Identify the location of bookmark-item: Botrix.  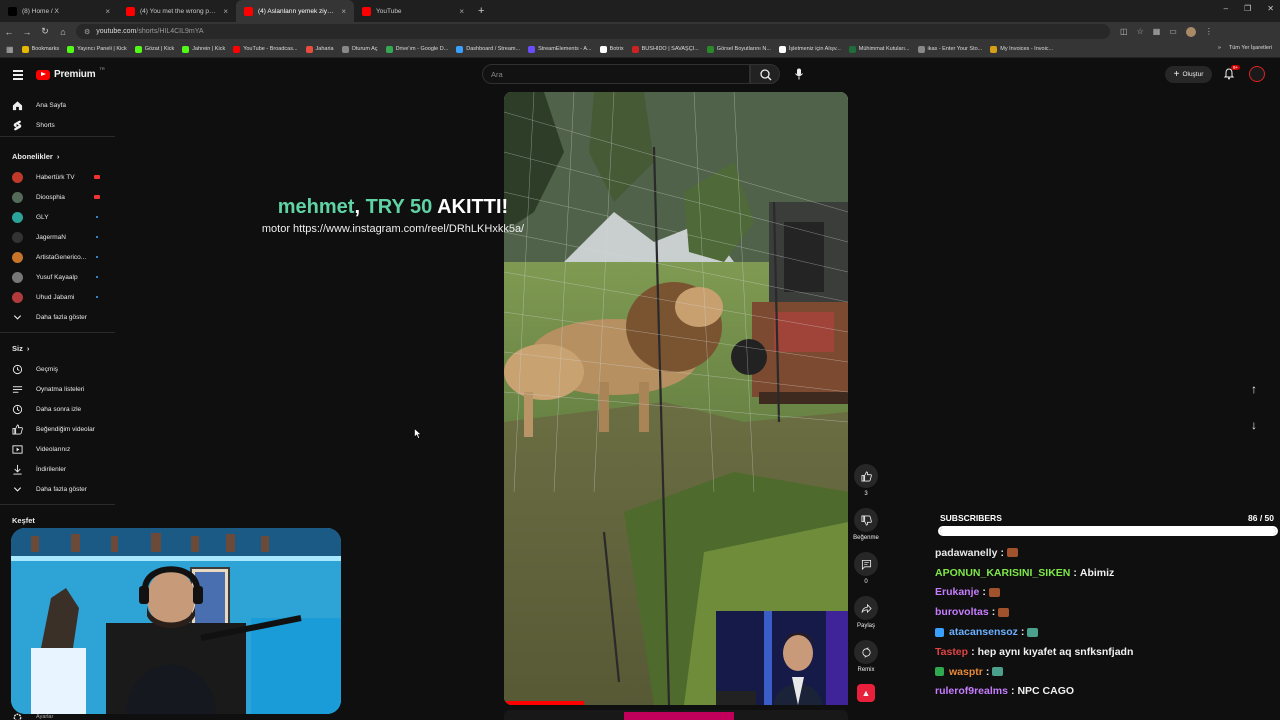
(611, 49).